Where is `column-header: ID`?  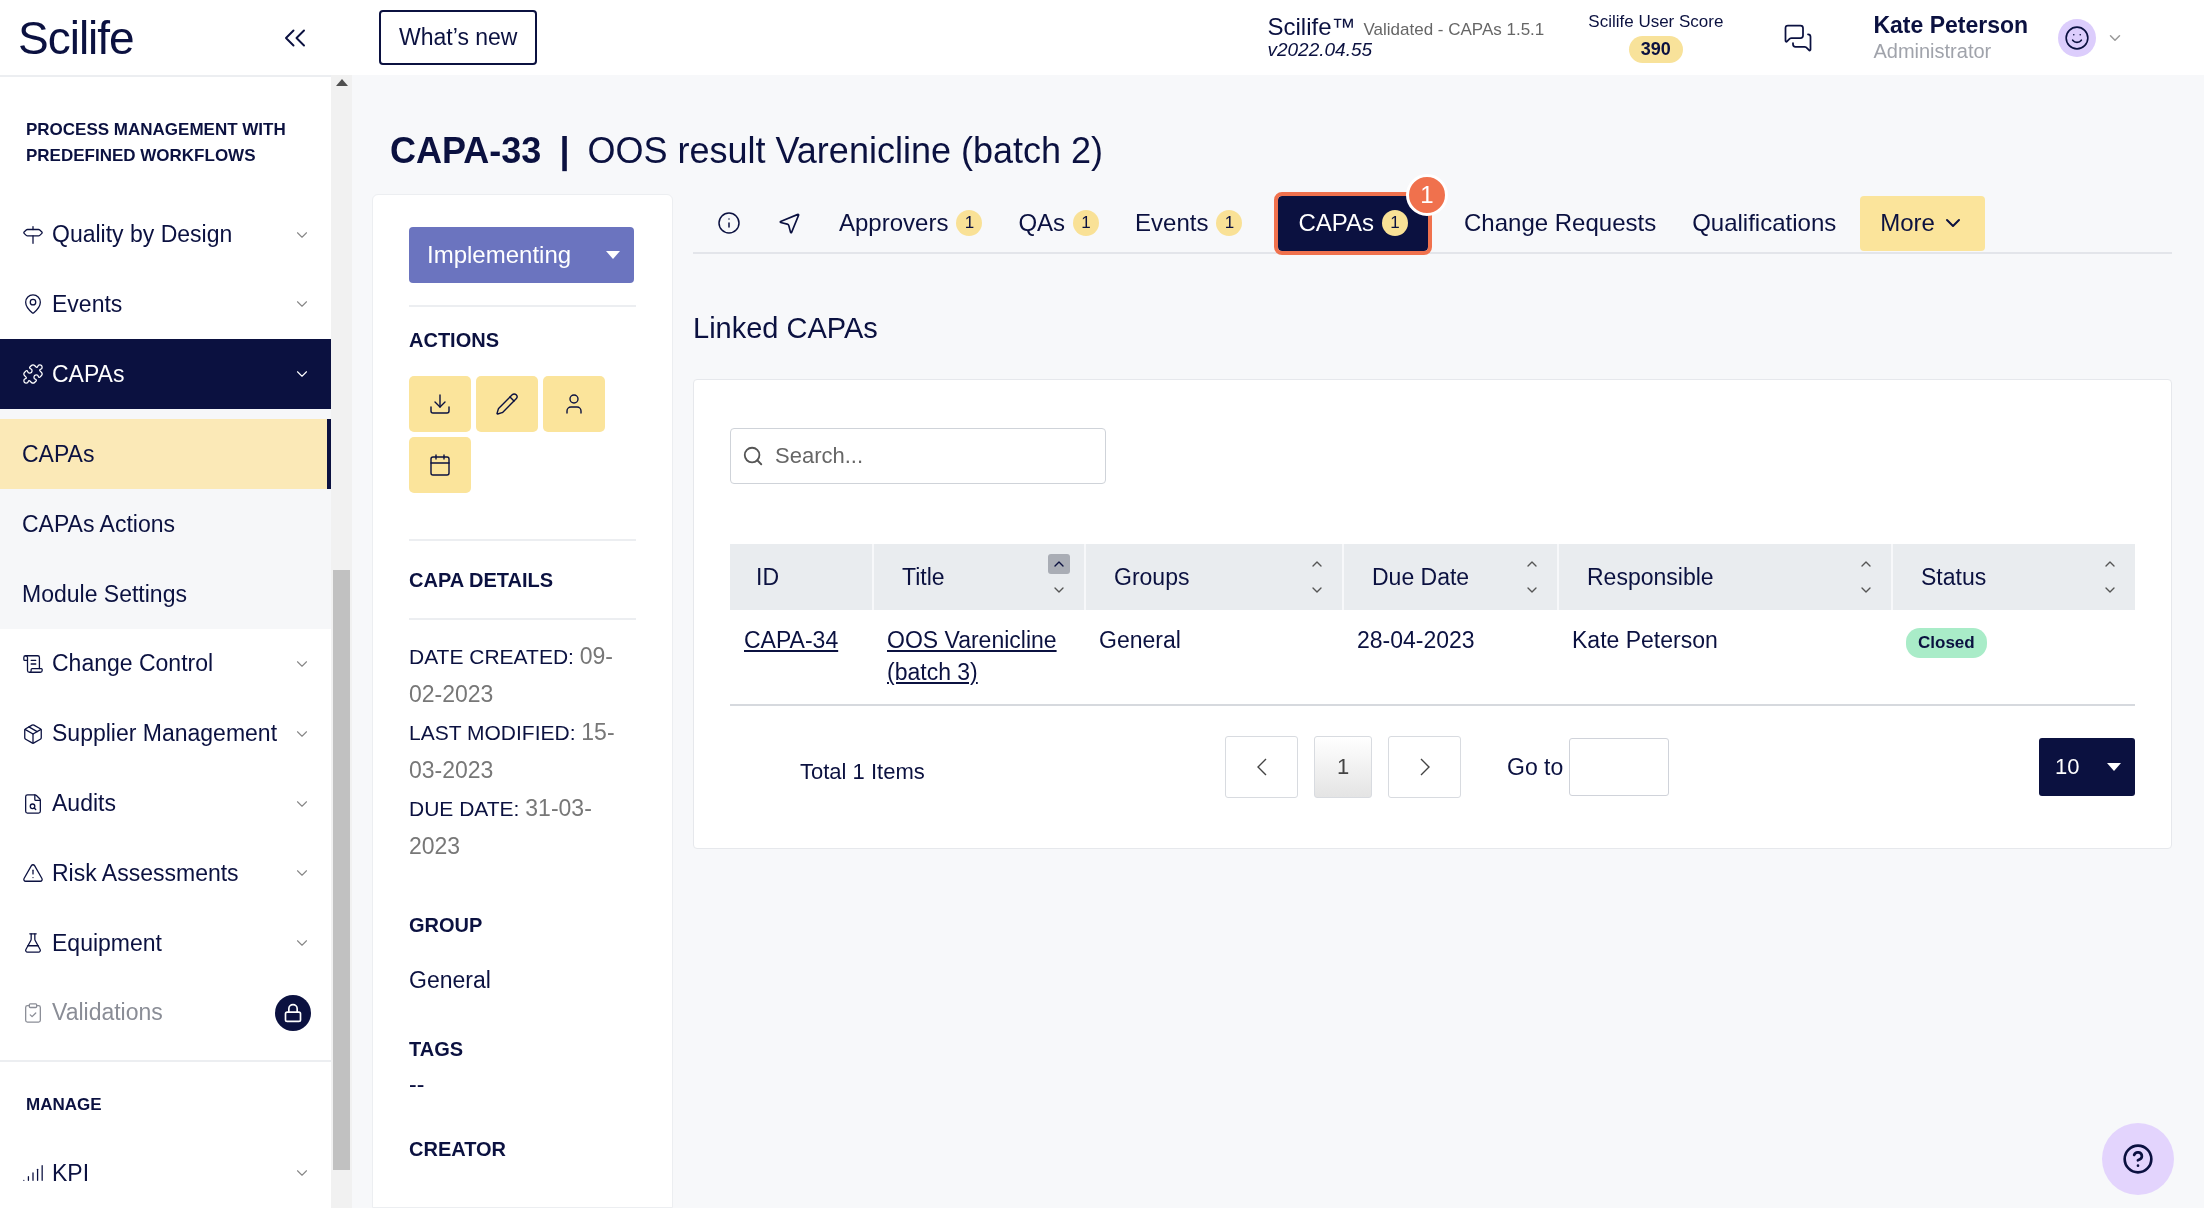 column-header: ID is located at coordinates (801, 577).